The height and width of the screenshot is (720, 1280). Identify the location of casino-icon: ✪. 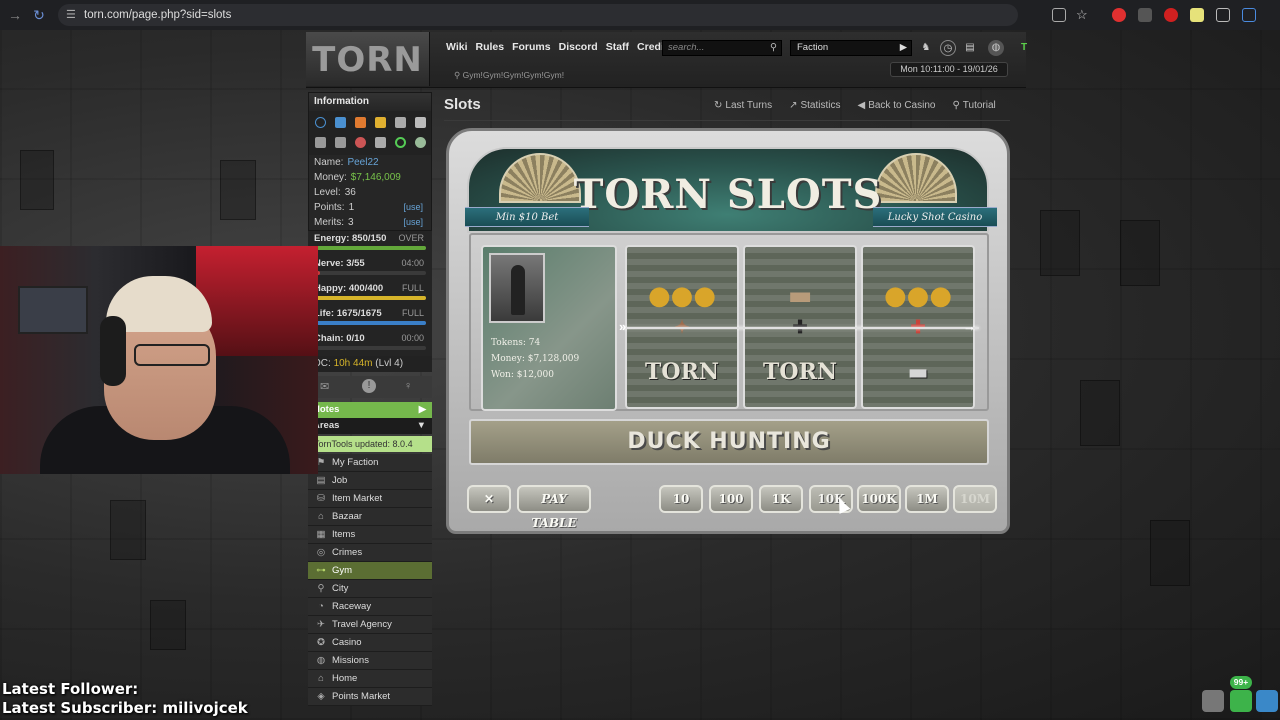
(321, 642).